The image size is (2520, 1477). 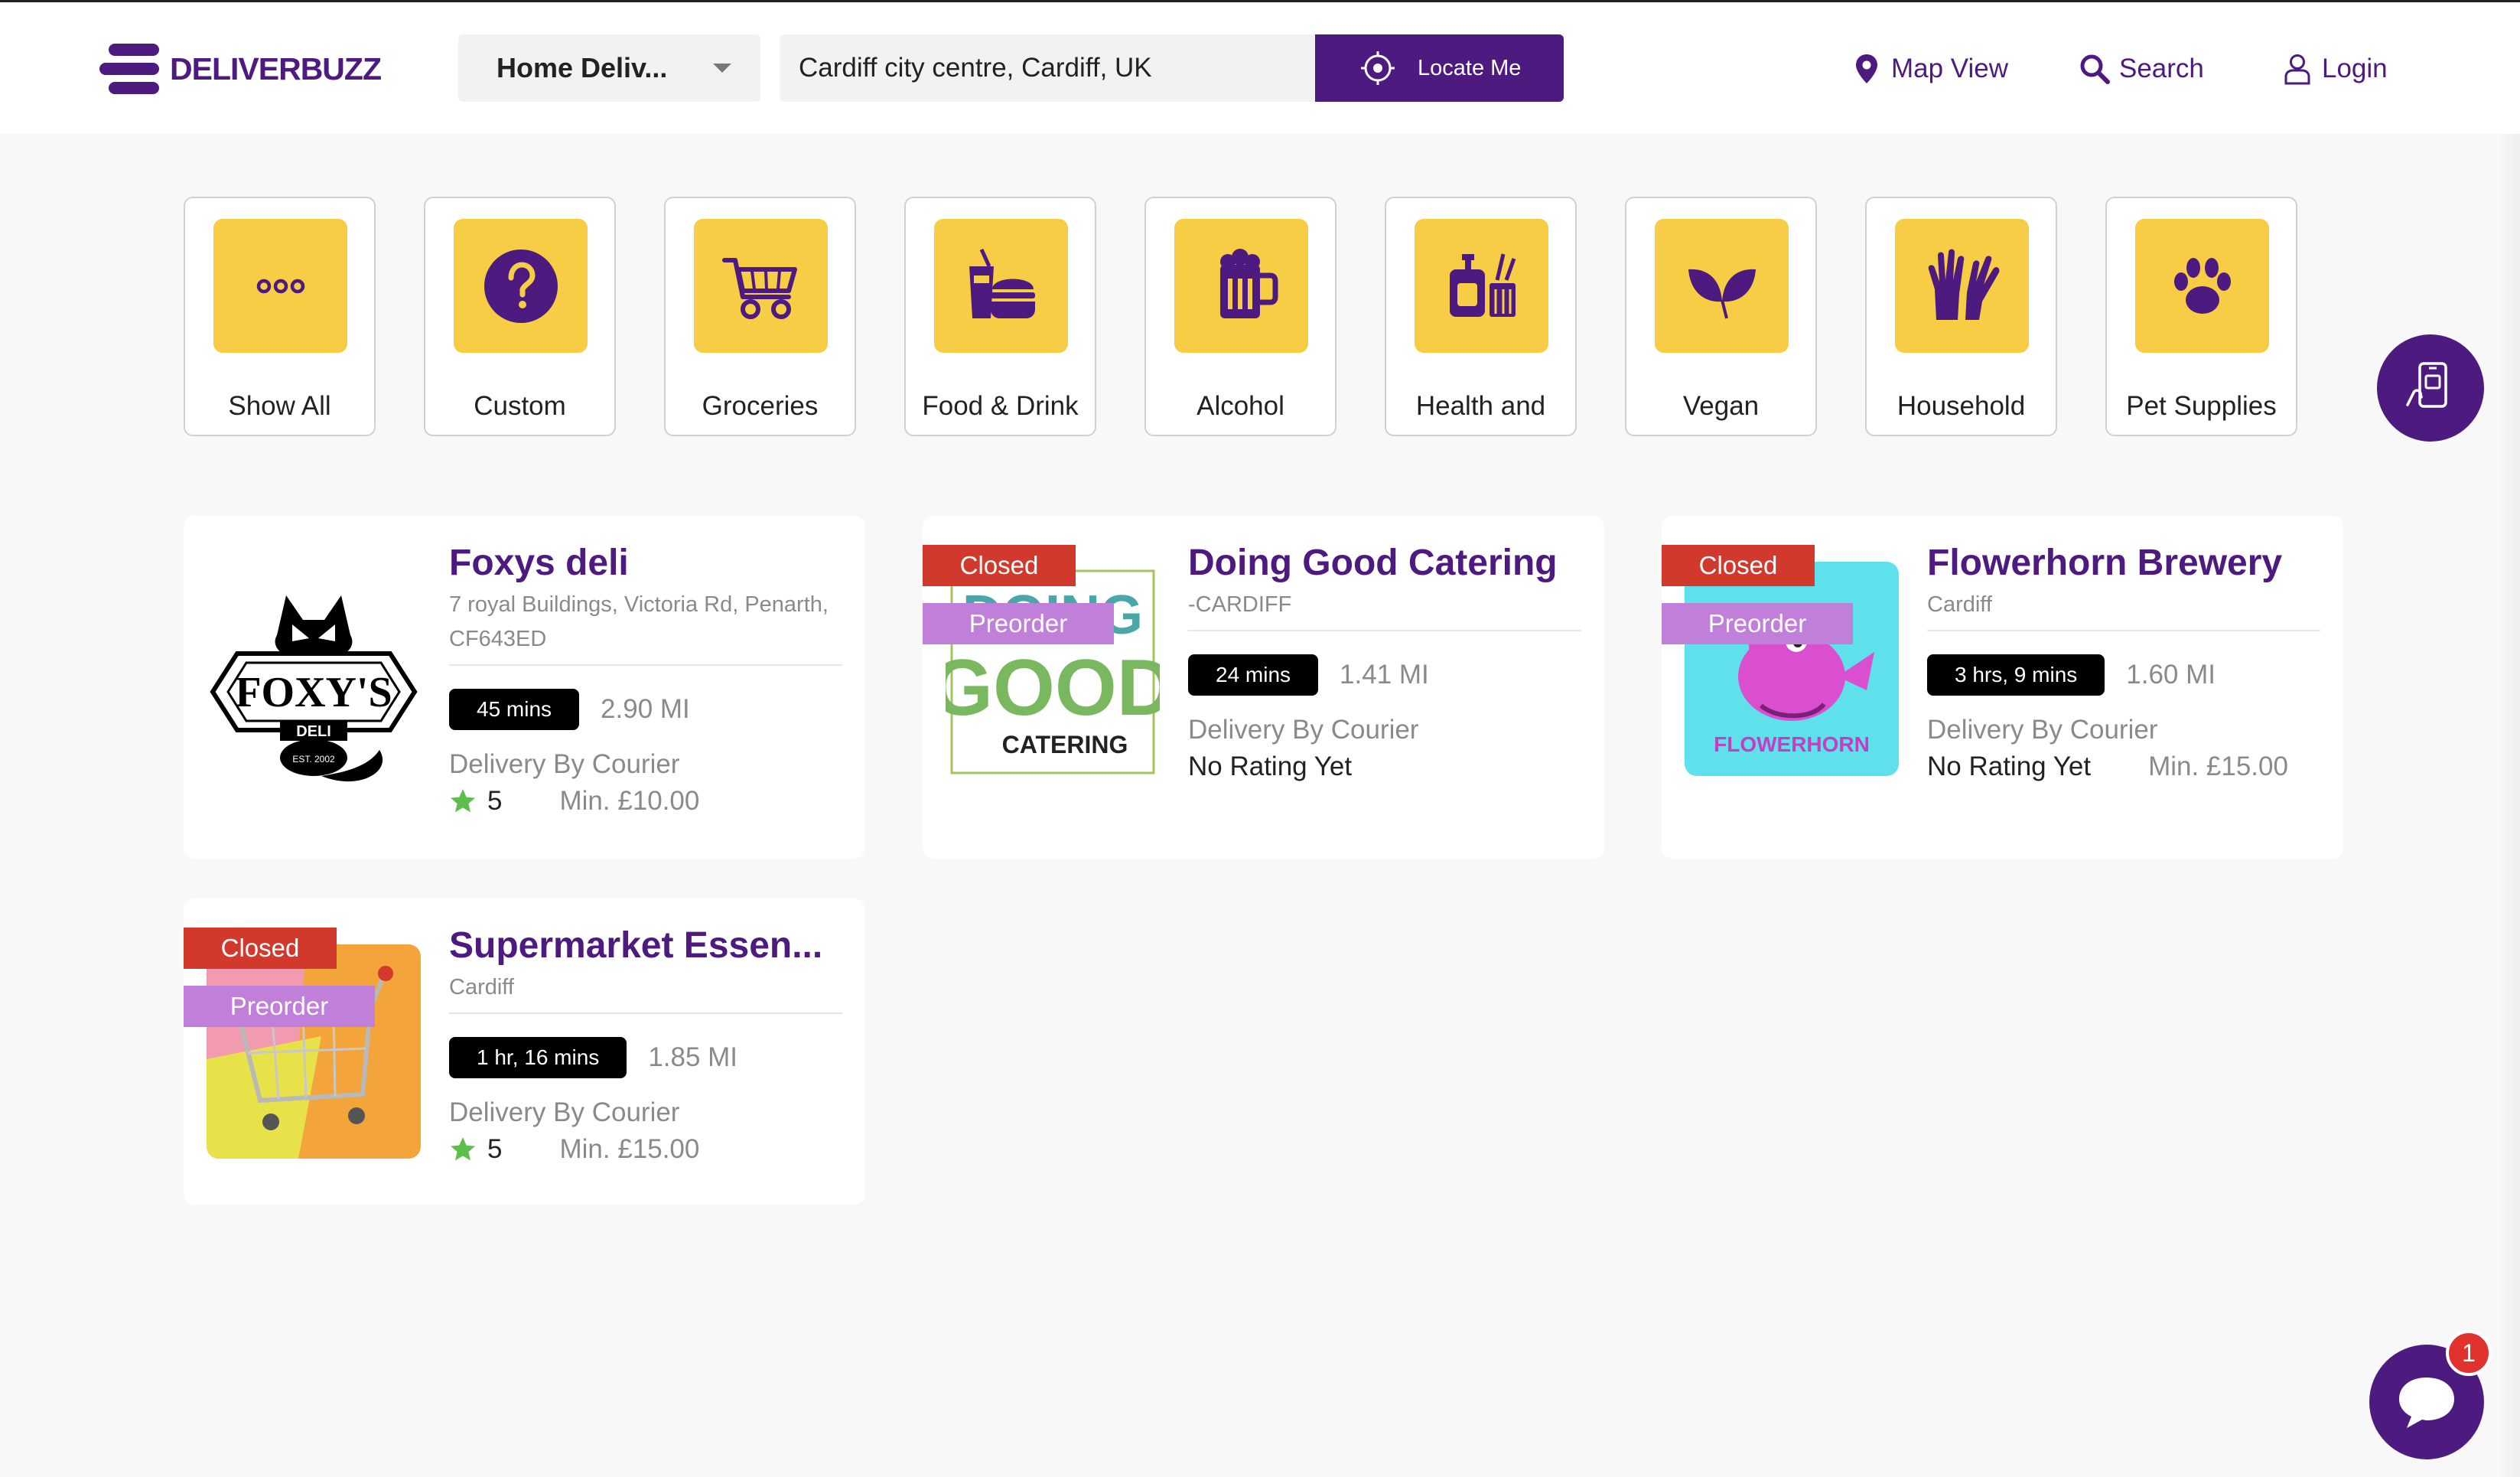 I want to click on svg-text: DELI, so click(x=313, y=731).